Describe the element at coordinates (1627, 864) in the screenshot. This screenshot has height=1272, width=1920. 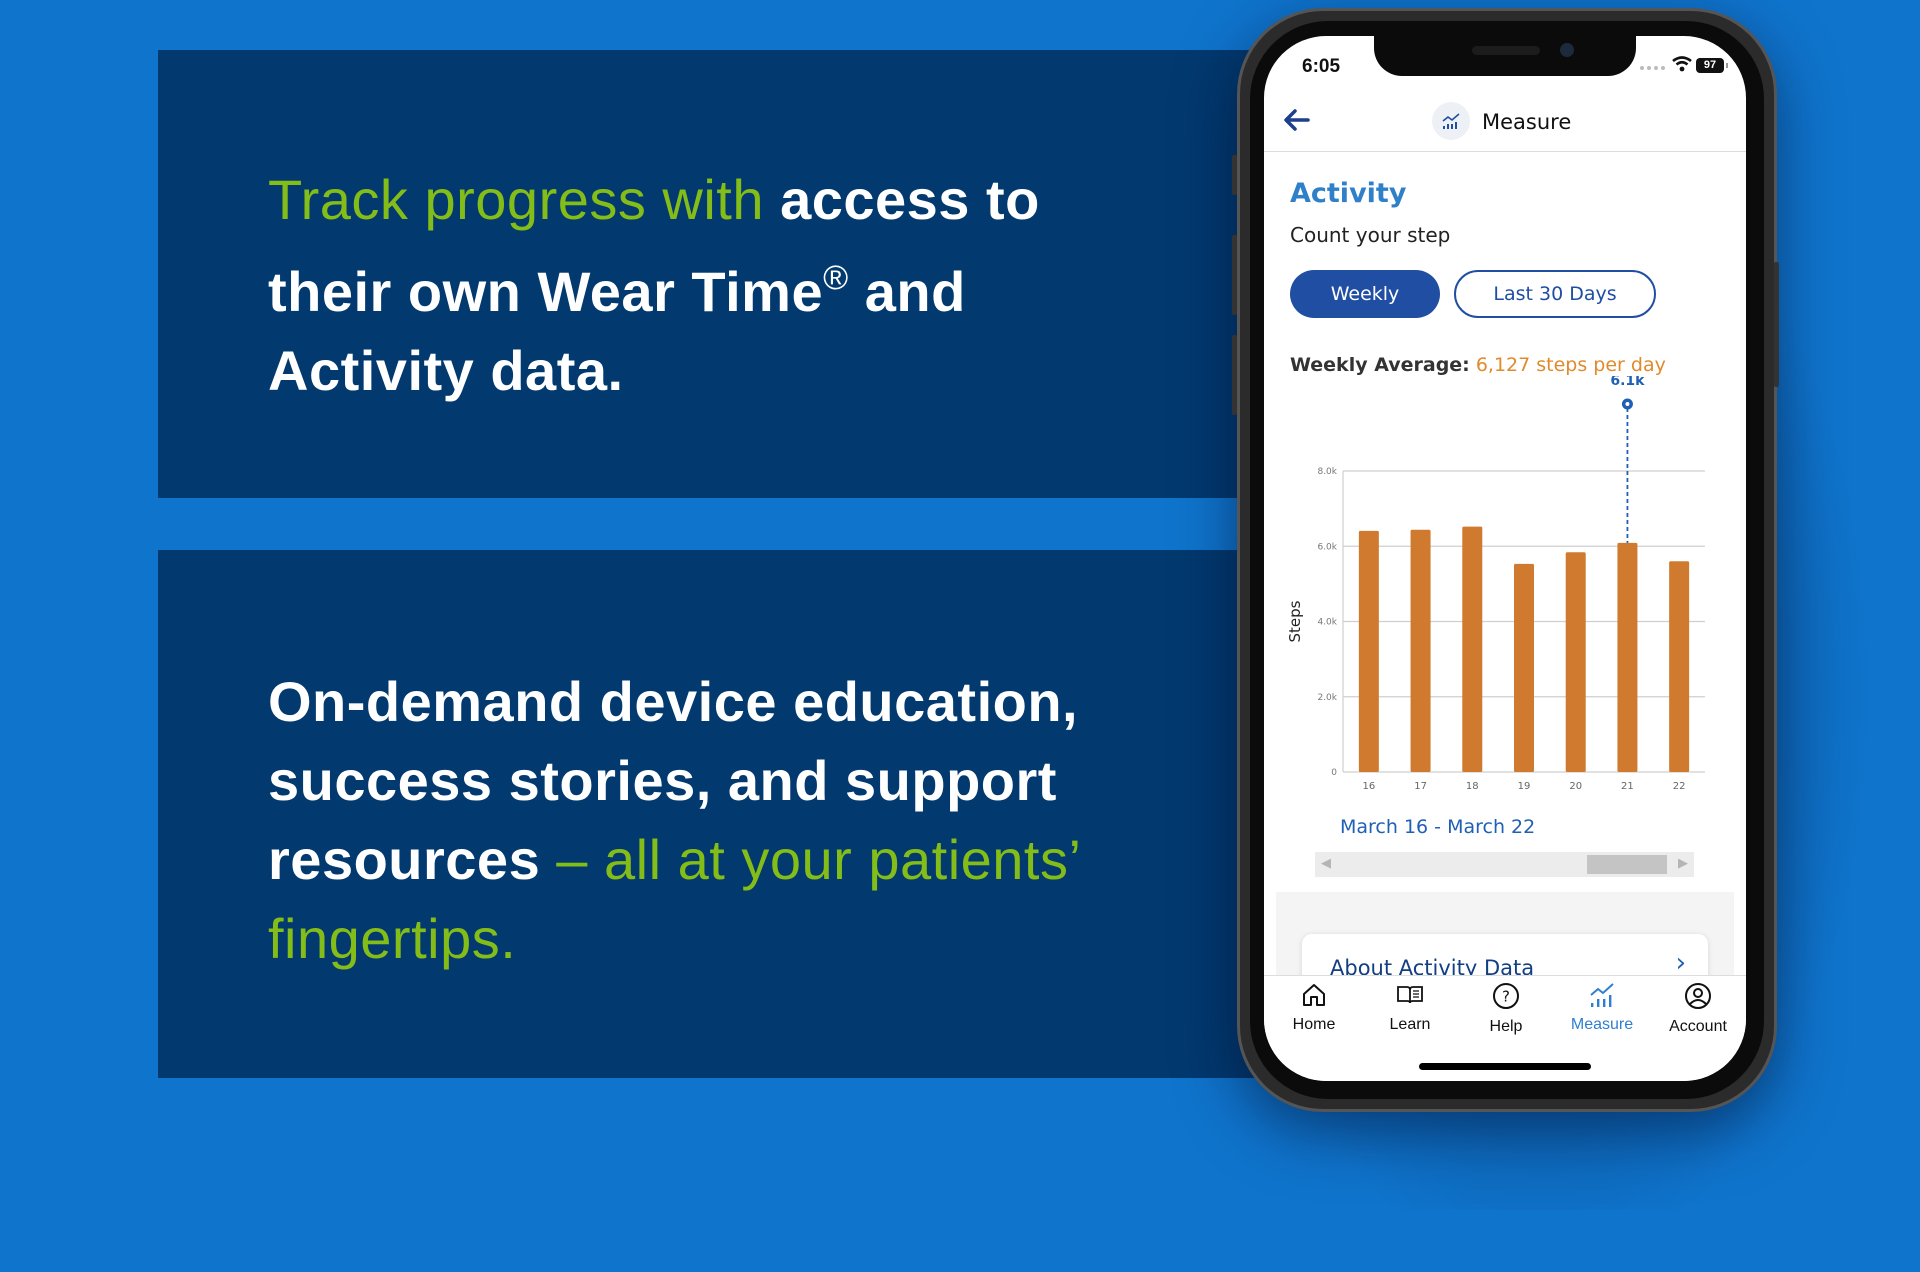
I see `scrollbar-thumb` at that location.